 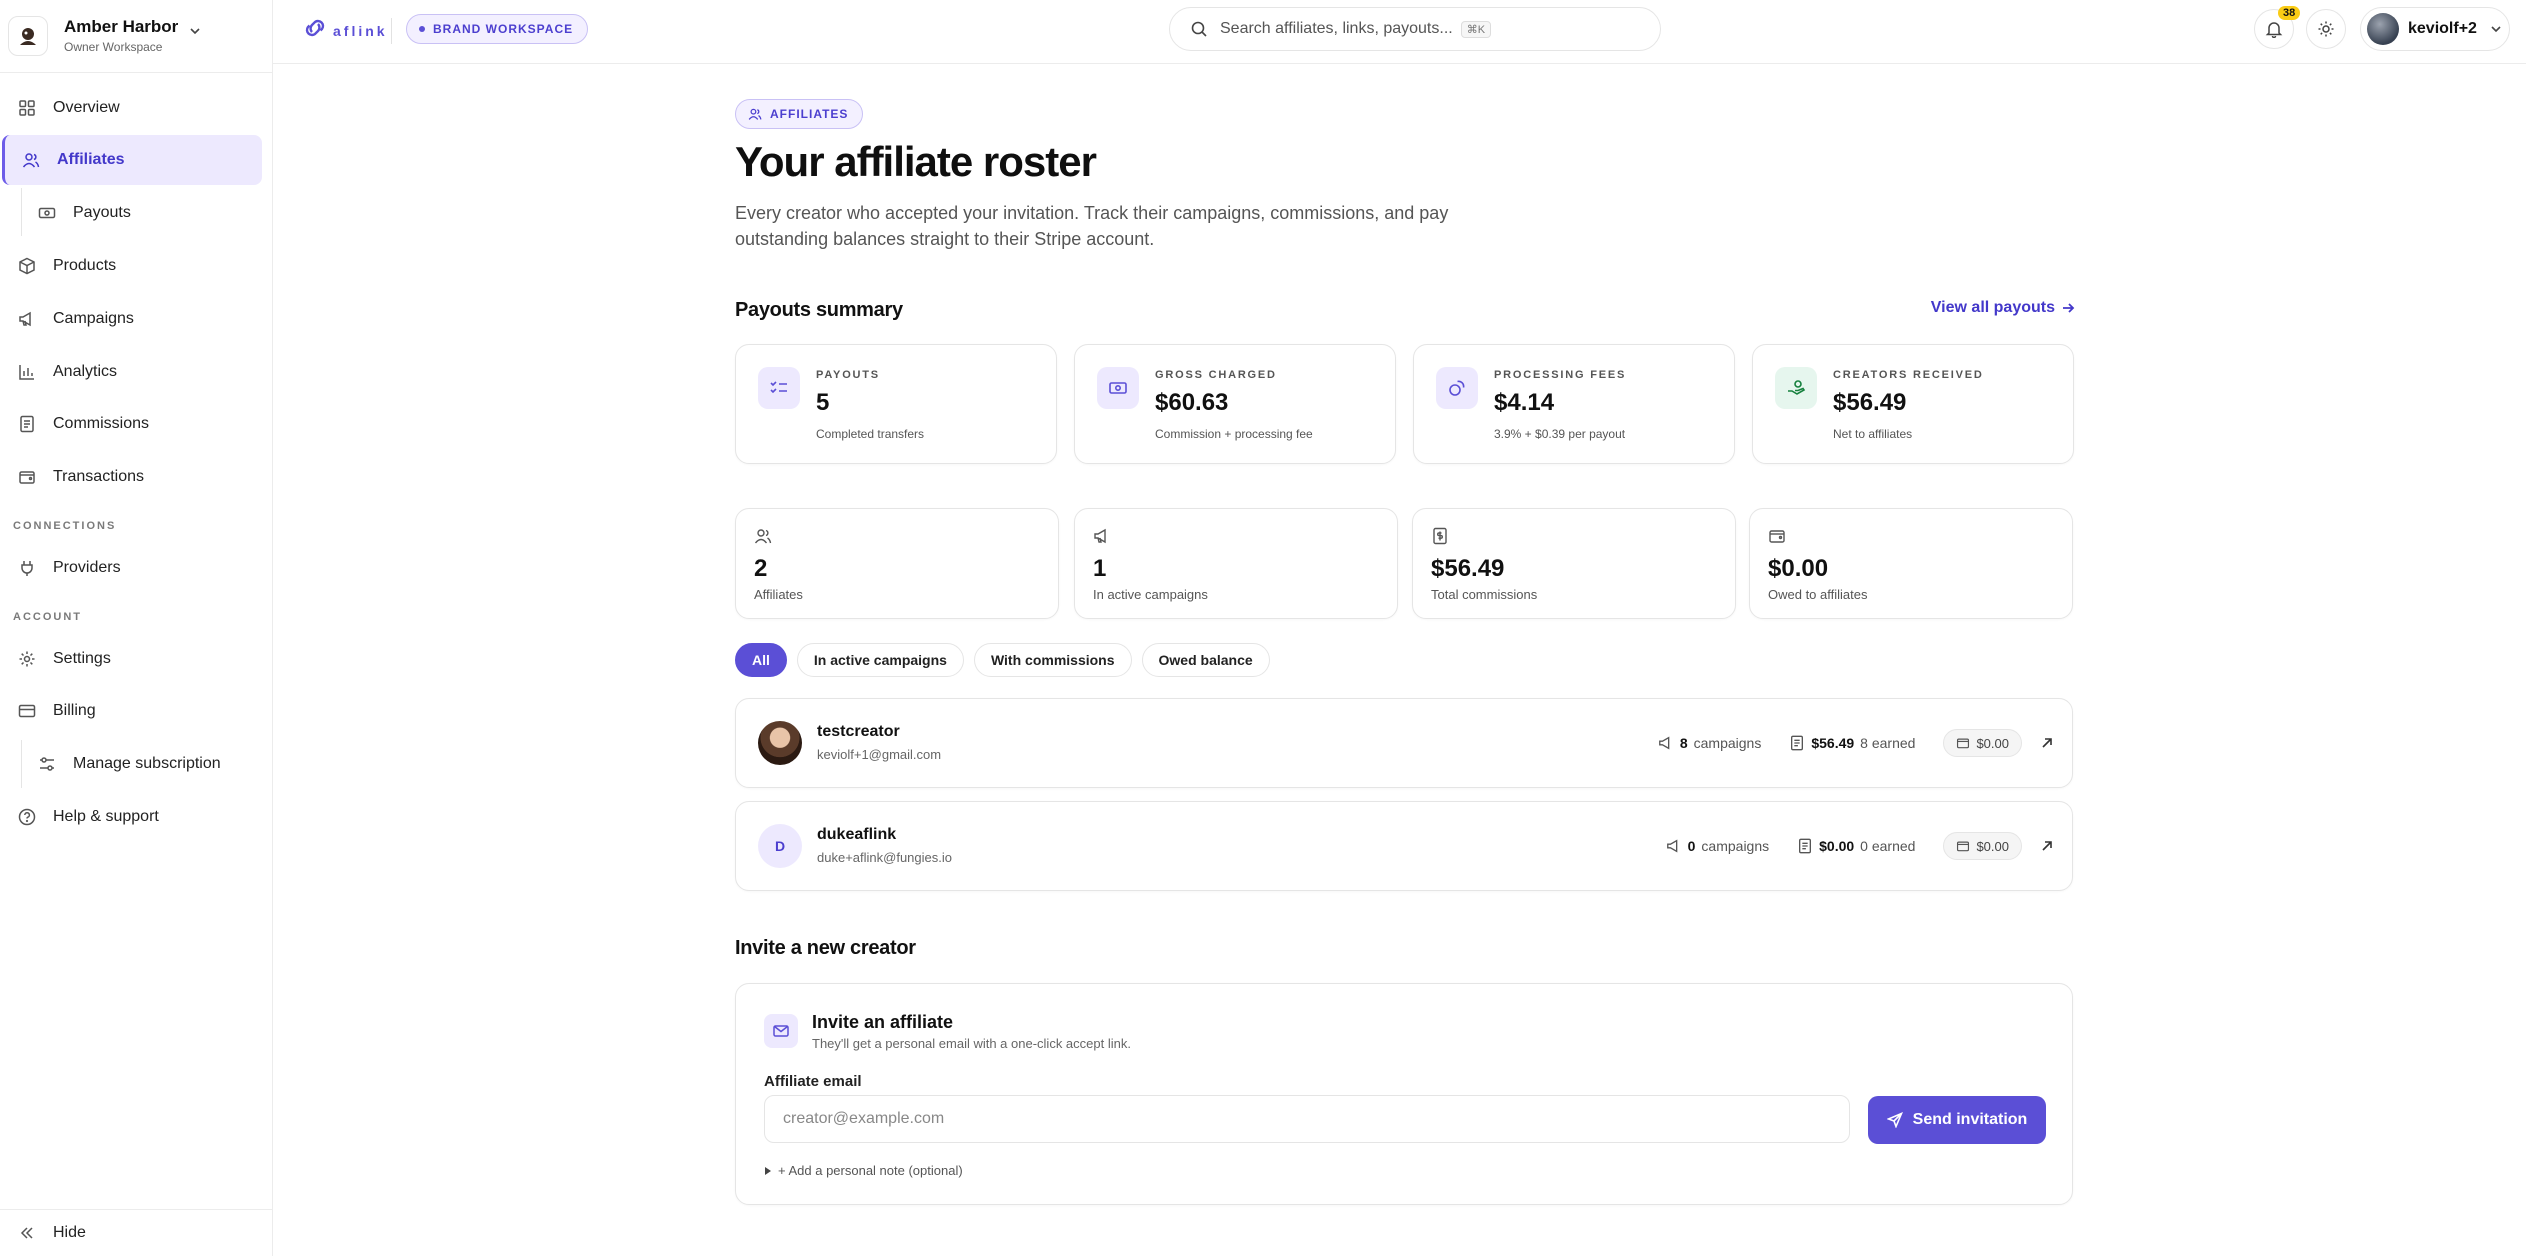 I want to click on filter-active-campaigns: In active campaigns, so click(x=880, y=660).